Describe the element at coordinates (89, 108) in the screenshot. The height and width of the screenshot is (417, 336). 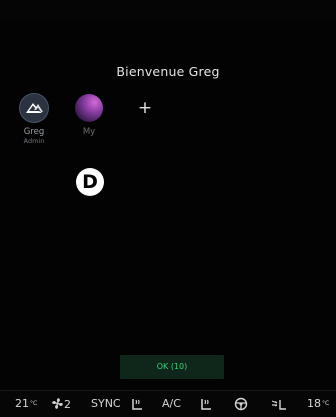
I see `gradient-avatar` at that location.